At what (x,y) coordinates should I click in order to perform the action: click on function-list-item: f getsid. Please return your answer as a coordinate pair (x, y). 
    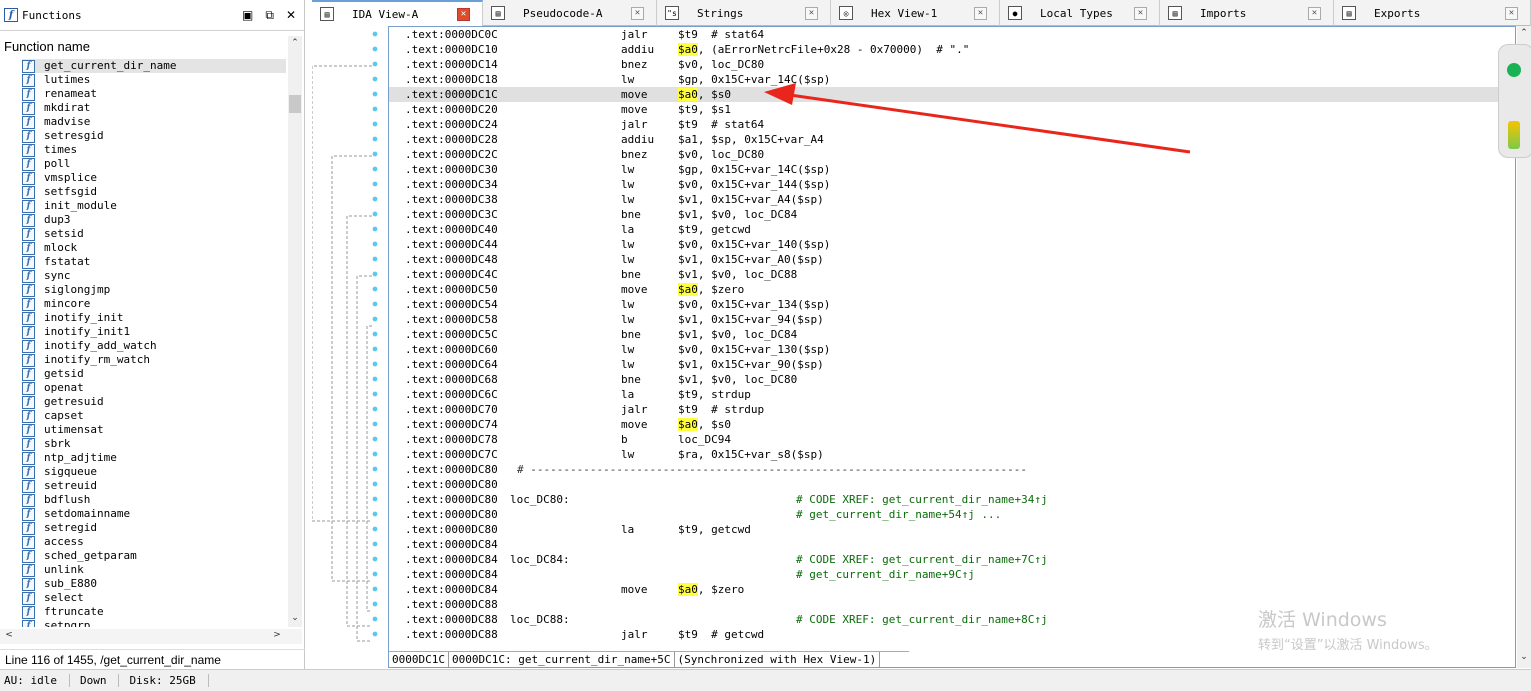
    Looking at the image, I should click on (154, 374).